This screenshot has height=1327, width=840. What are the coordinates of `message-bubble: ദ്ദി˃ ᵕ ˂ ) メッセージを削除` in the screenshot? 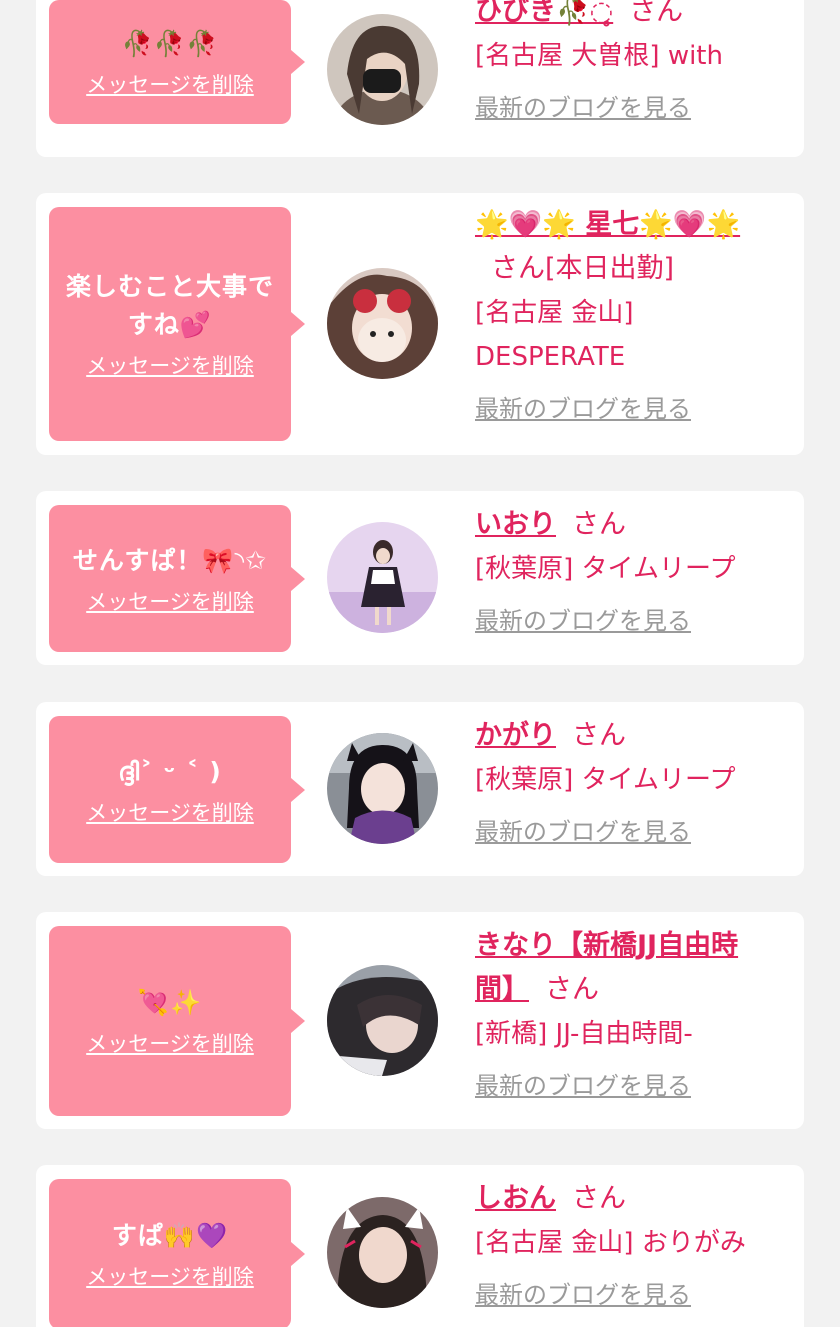 It's located at (177, 789).